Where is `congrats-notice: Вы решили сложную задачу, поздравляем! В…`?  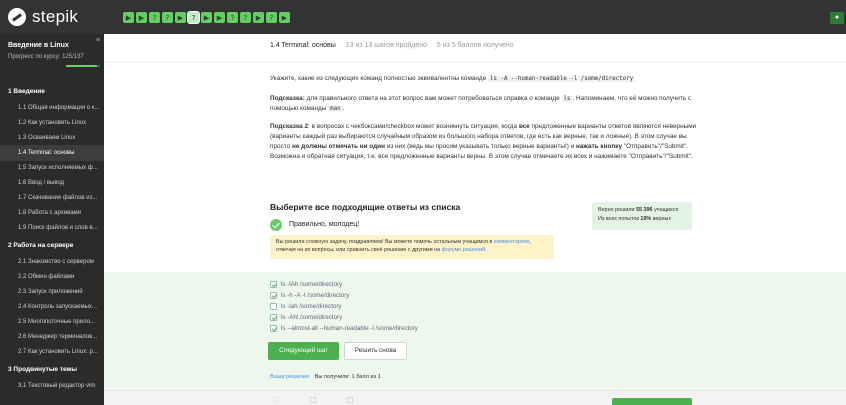 congrats-notice: Вы решили сложную задачу, поздравляем! В… is located at coordinates (412, 247).